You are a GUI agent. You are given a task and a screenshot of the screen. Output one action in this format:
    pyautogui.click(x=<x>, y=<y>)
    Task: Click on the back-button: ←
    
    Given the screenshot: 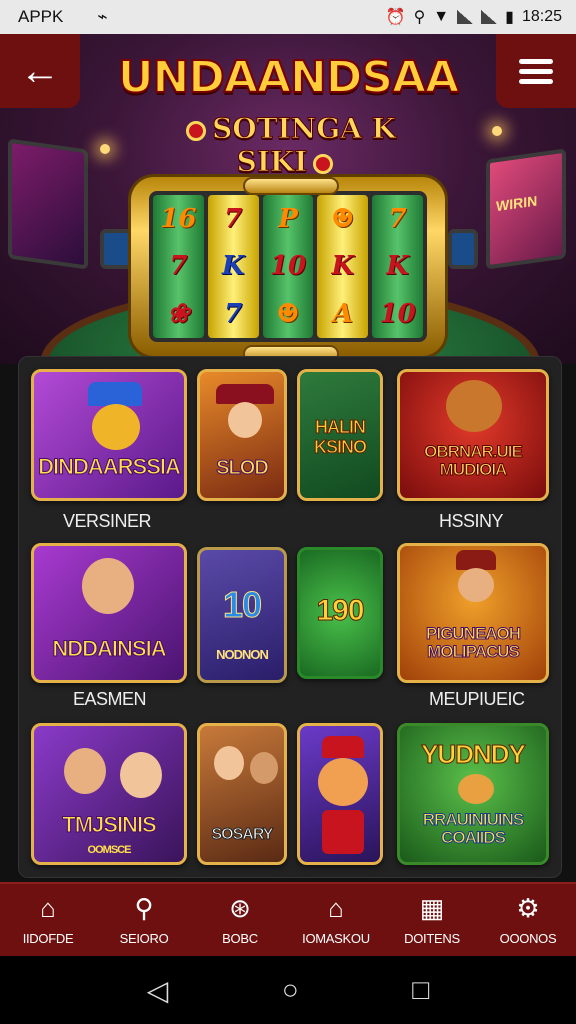 What is the action you would take?
    pyautogui.click(x=40, y=71)
    